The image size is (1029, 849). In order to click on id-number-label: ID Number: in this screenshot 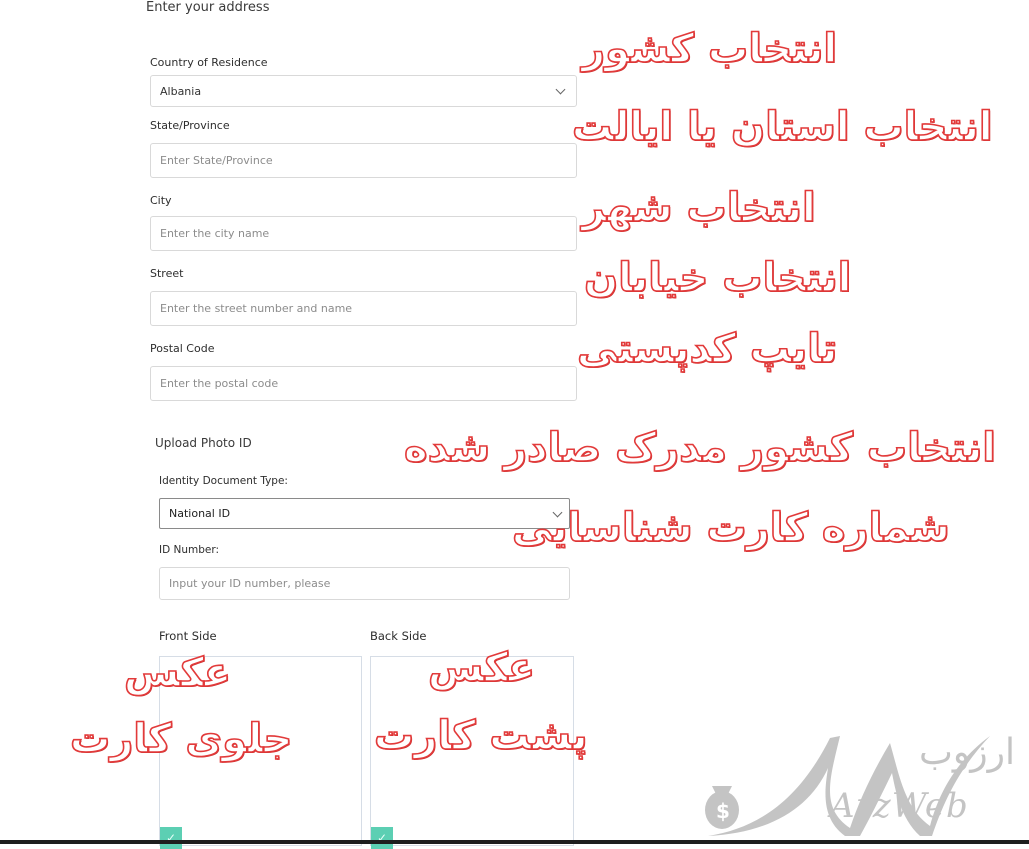, I will do `click(189, 550)`.